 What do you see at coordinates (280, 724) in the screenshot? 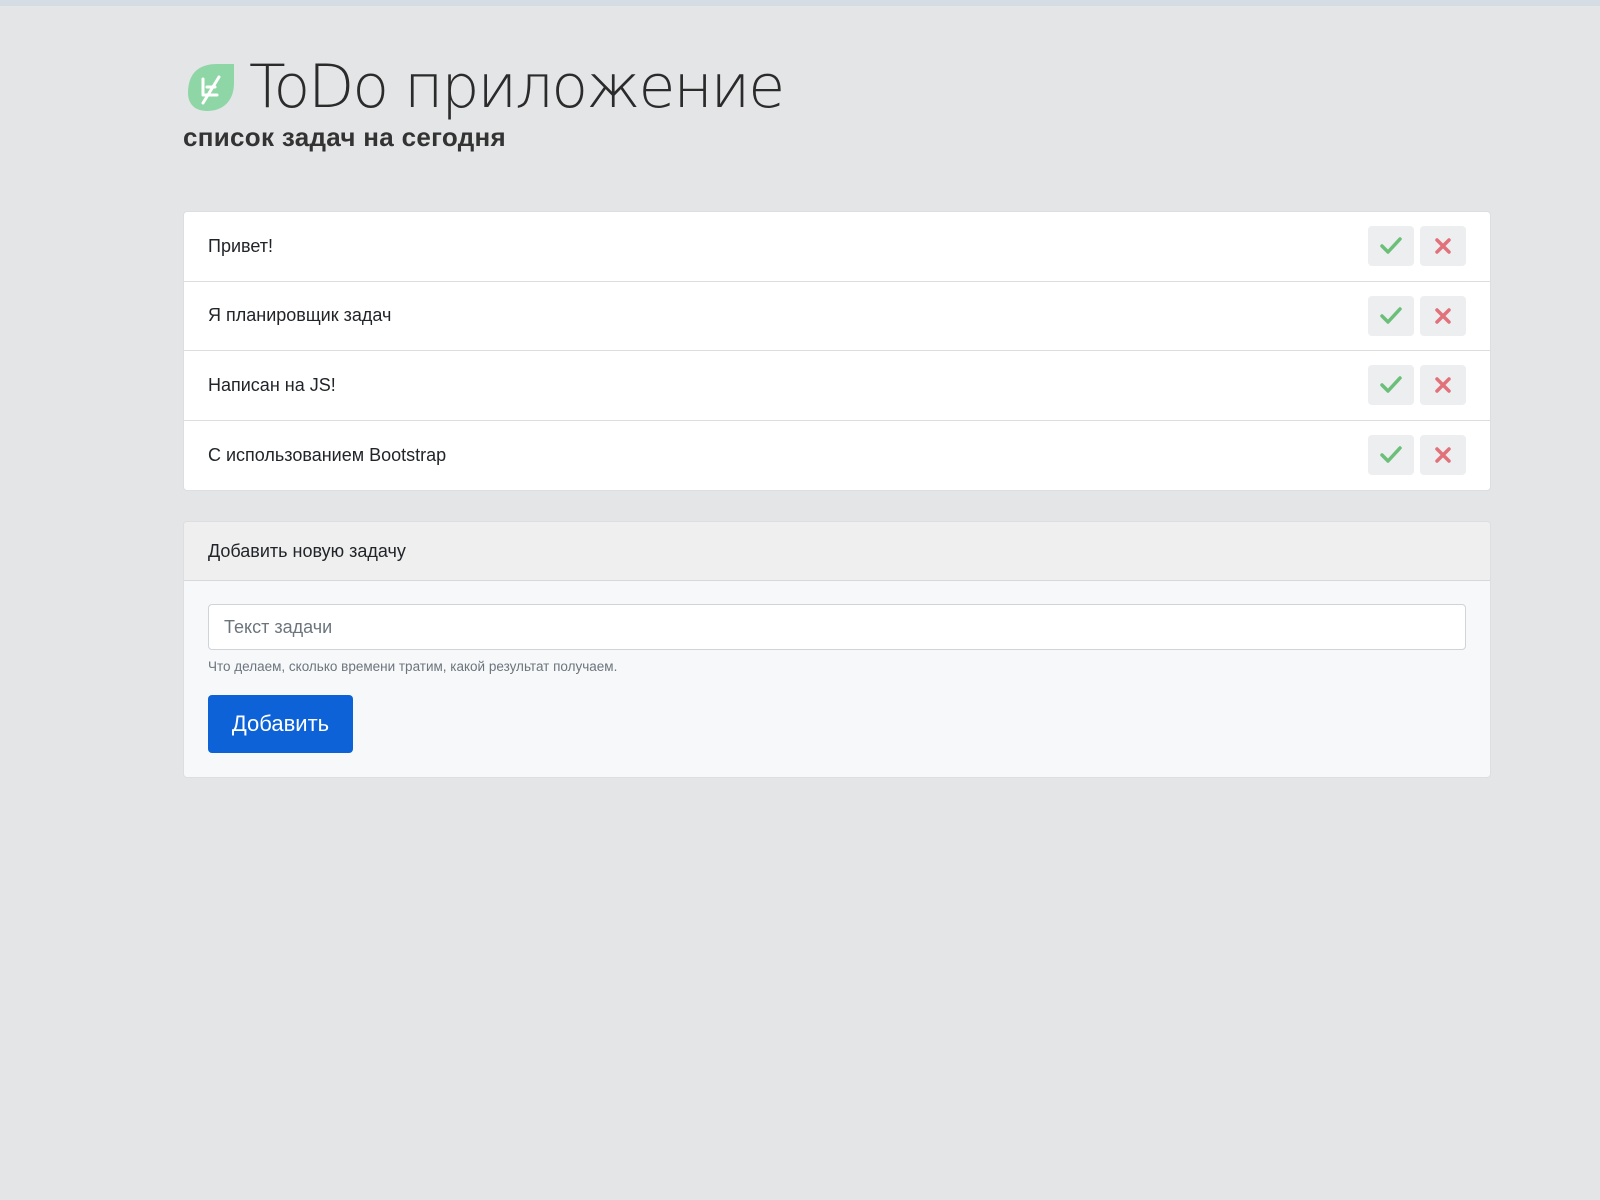
I see `add-task-button: Добавить` at bounding box center [280, 724].